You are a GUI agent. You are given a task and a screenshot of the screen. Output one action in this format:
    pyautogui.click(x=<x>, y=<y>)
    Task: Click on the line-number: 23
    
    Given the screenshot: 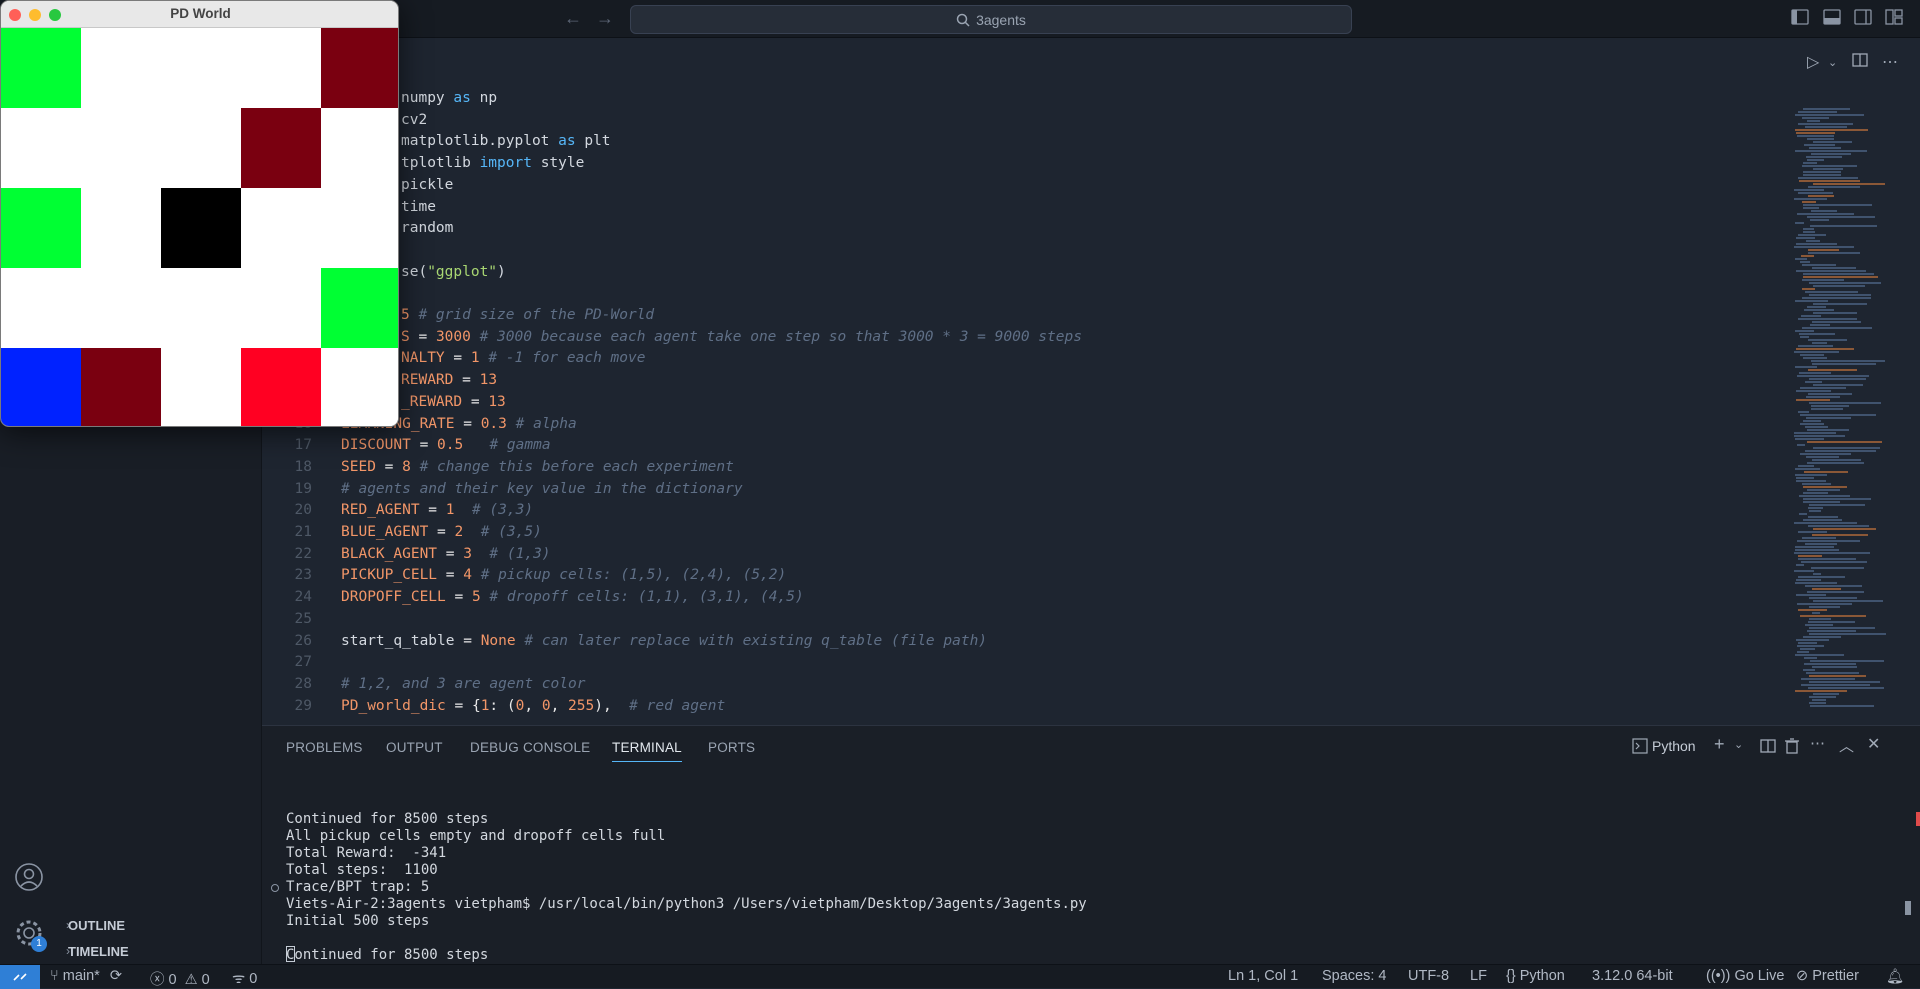 What is the action you would take?
    pyautogui.click(x=303, y=575)
    